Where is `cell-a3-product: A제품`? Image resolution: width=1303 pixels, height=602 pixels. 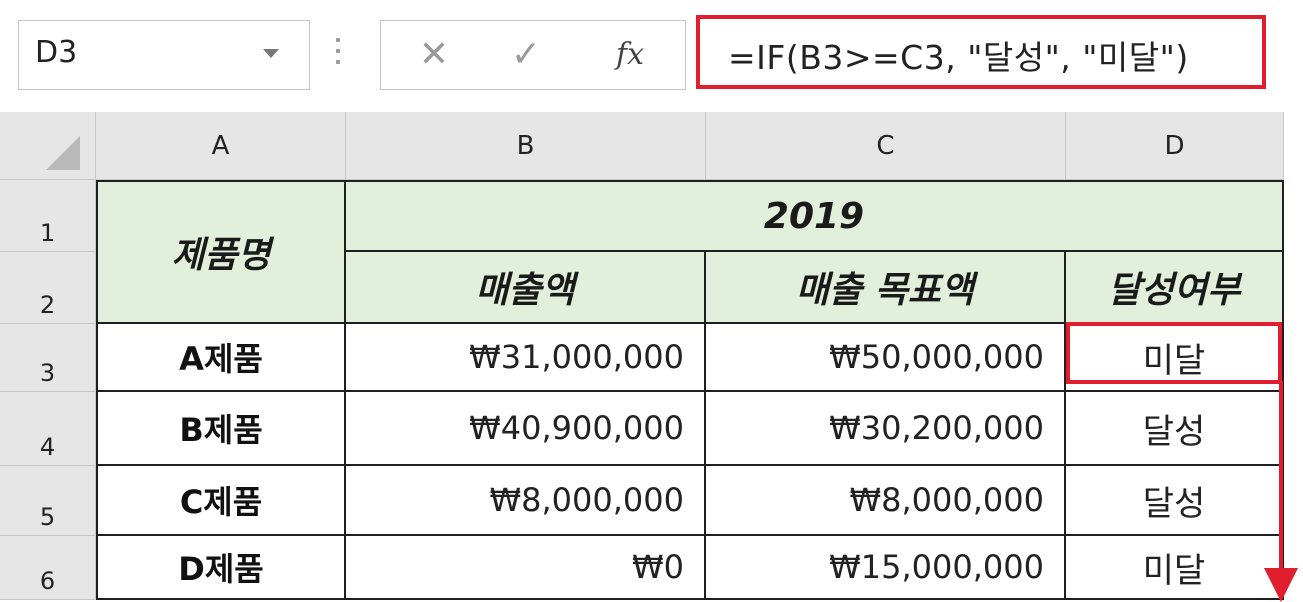 cell-a3-product: A제품 is located at coordinates (221, 358).